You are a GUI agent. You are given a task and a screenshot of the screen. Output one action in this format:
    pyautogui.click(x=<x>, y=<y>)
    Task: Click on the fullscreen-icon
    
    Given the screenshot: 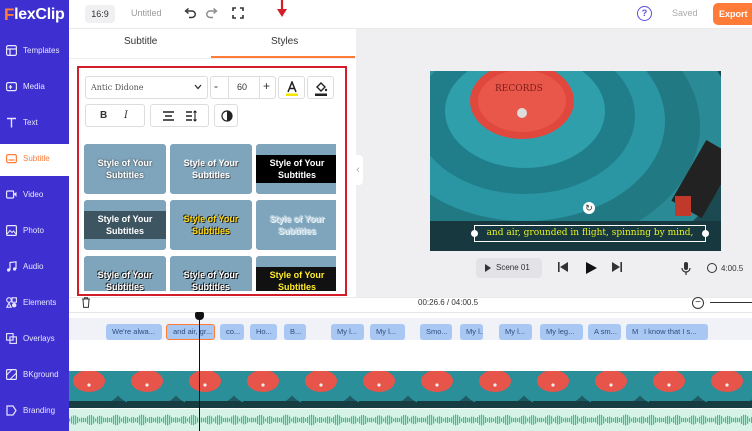 What is the action you would take?
    pyautogui.click(x=238, y=13)
    